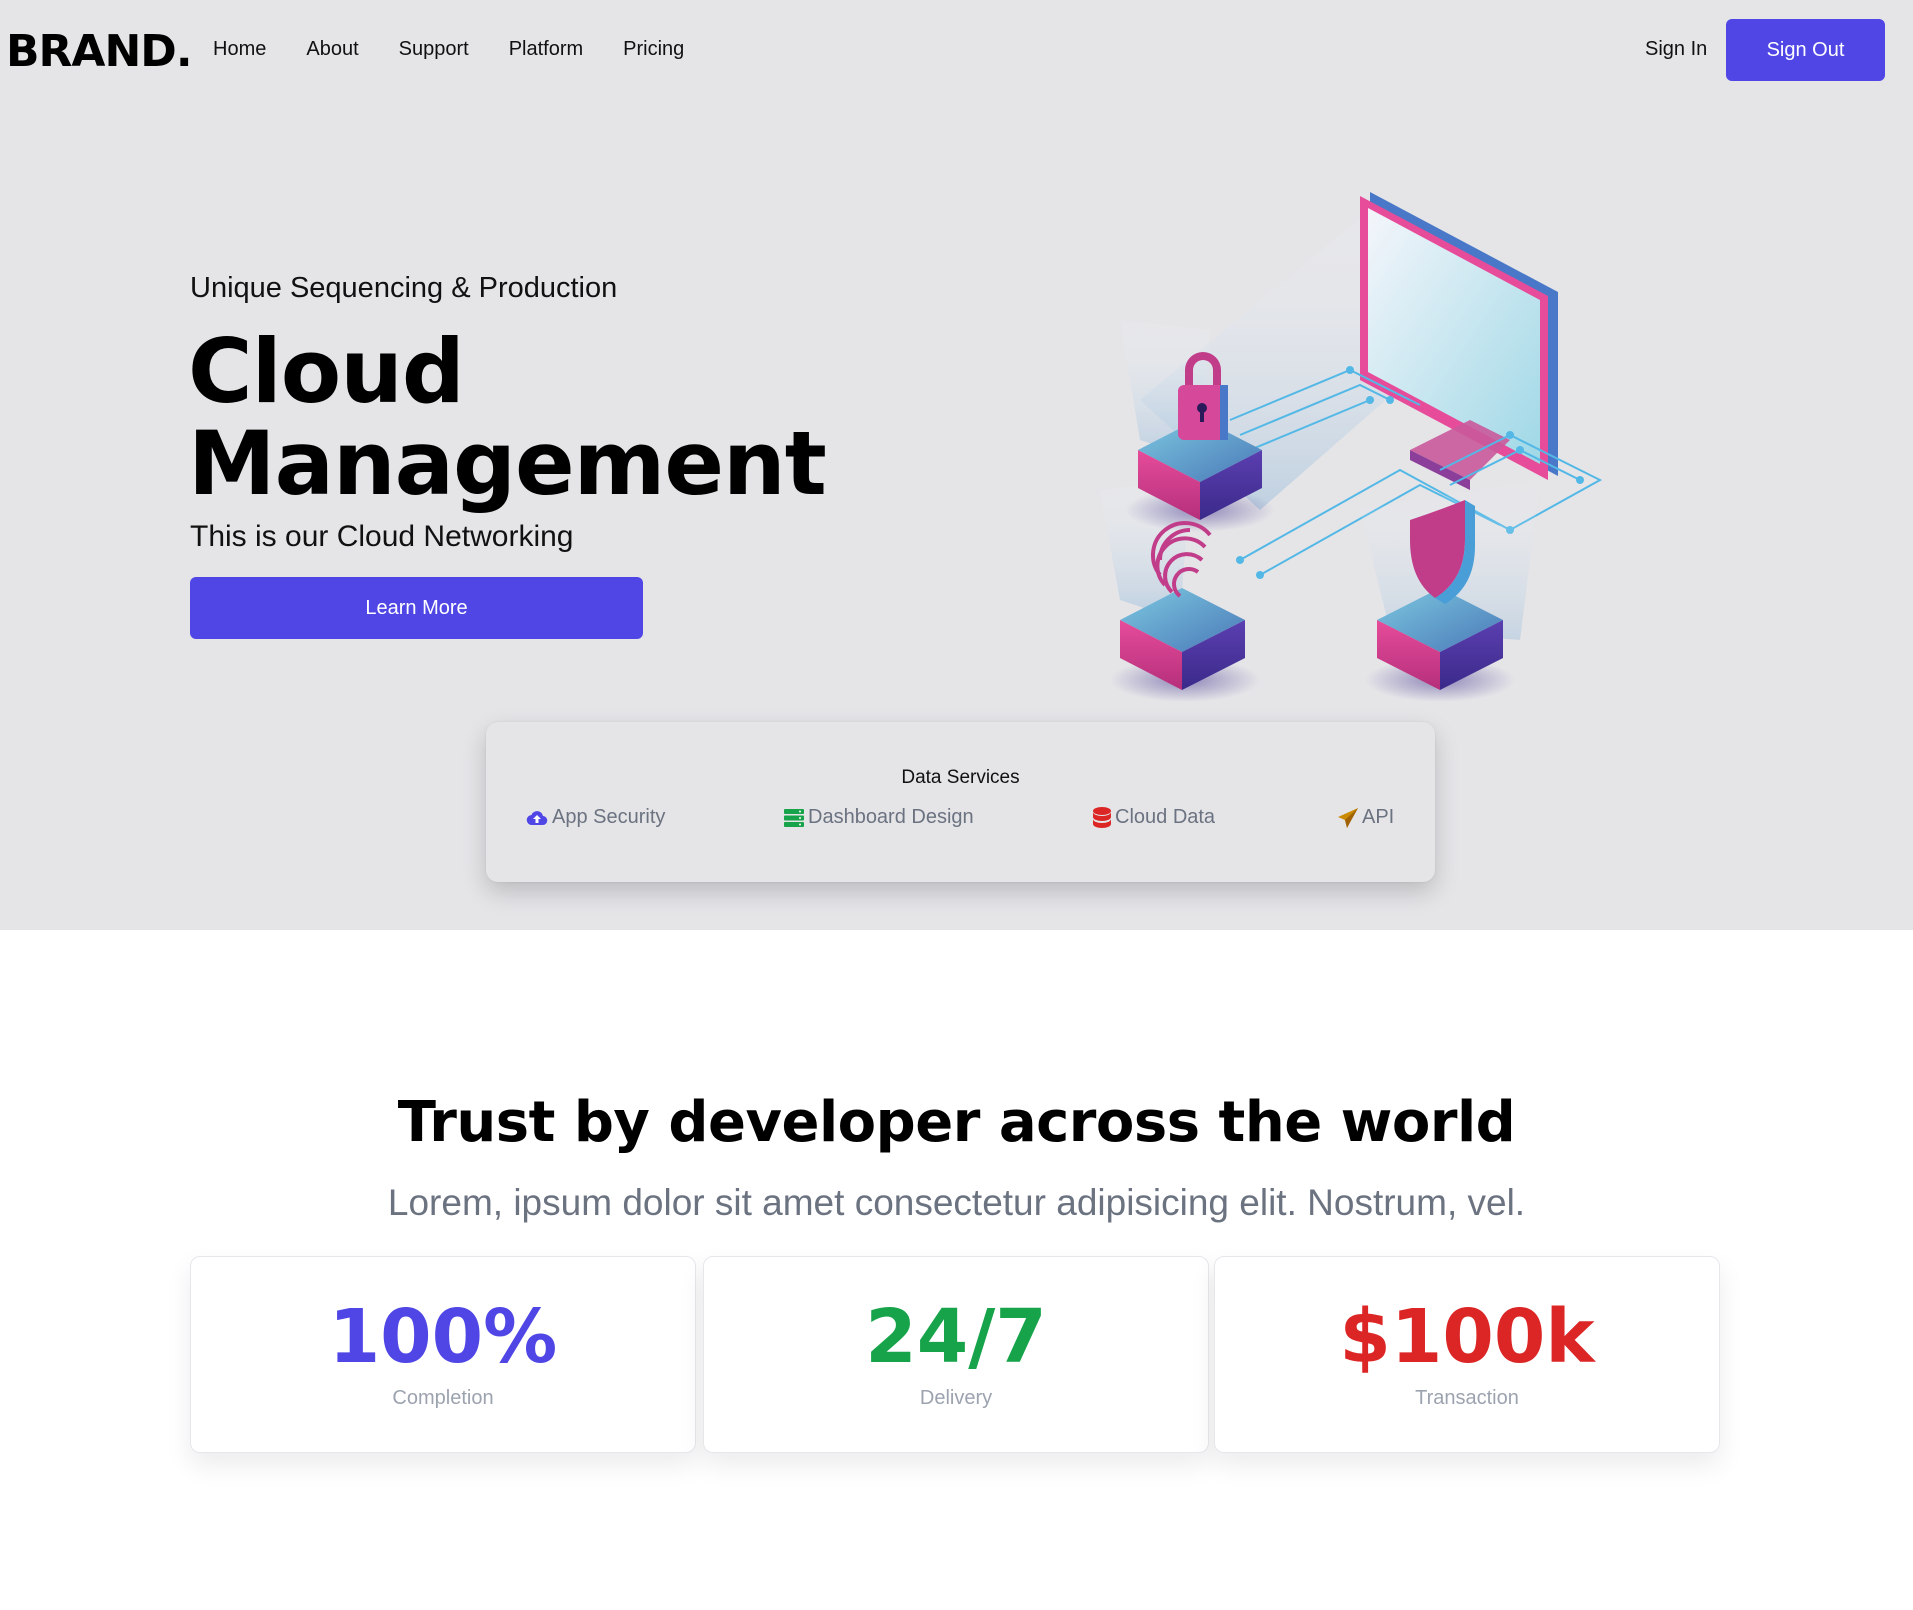 The width and height of the screenshot is (1913, 1610). What do you see at coordinates (382, 536) in the screenshot?
I see `hero-subtitle: This is our Cloud Networking` at bounding box center [382, 536].